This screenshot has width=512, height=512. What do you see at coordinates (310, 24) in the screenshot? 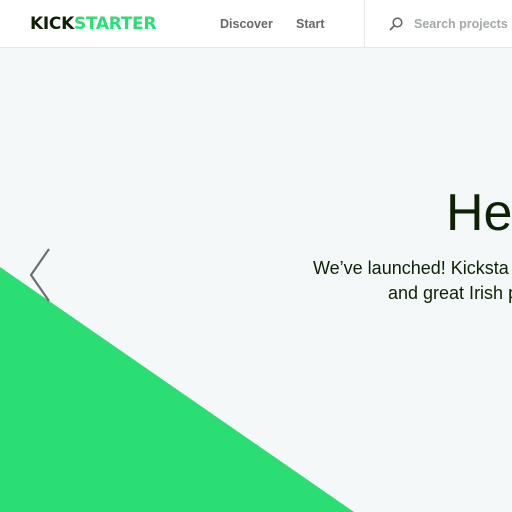
I see `nav-start-link: Start` at bounding box center [310, 24].